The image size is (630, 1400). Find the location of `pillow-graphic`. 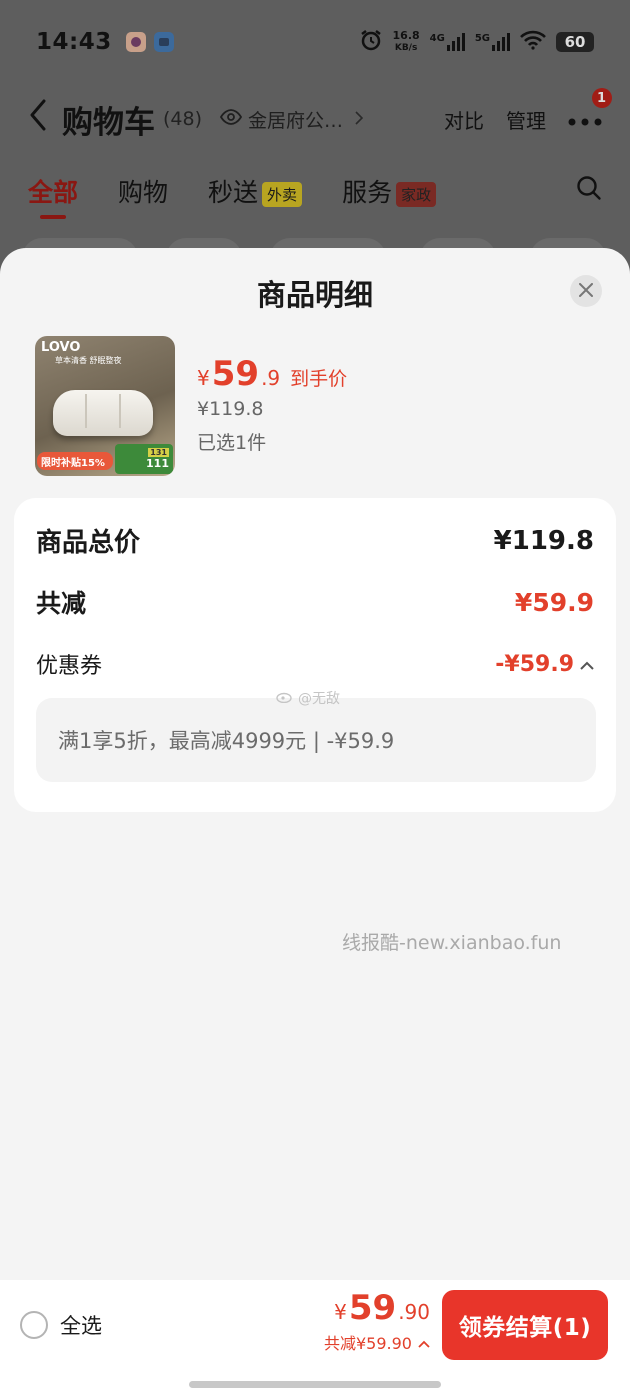

pillow-graphic is located at coordinates (103, 413).